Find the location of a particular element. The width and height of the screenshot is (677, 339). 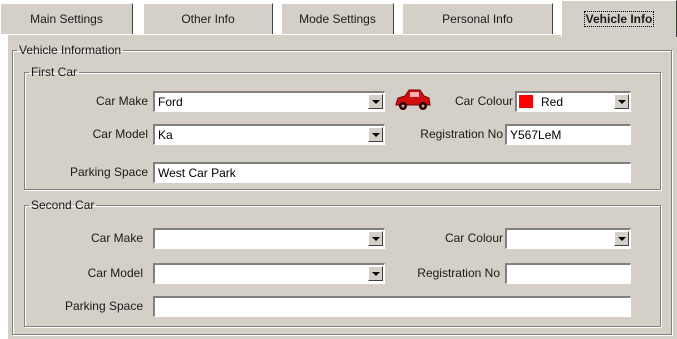

group-title: Second Car is located at coordinates (63, 205).